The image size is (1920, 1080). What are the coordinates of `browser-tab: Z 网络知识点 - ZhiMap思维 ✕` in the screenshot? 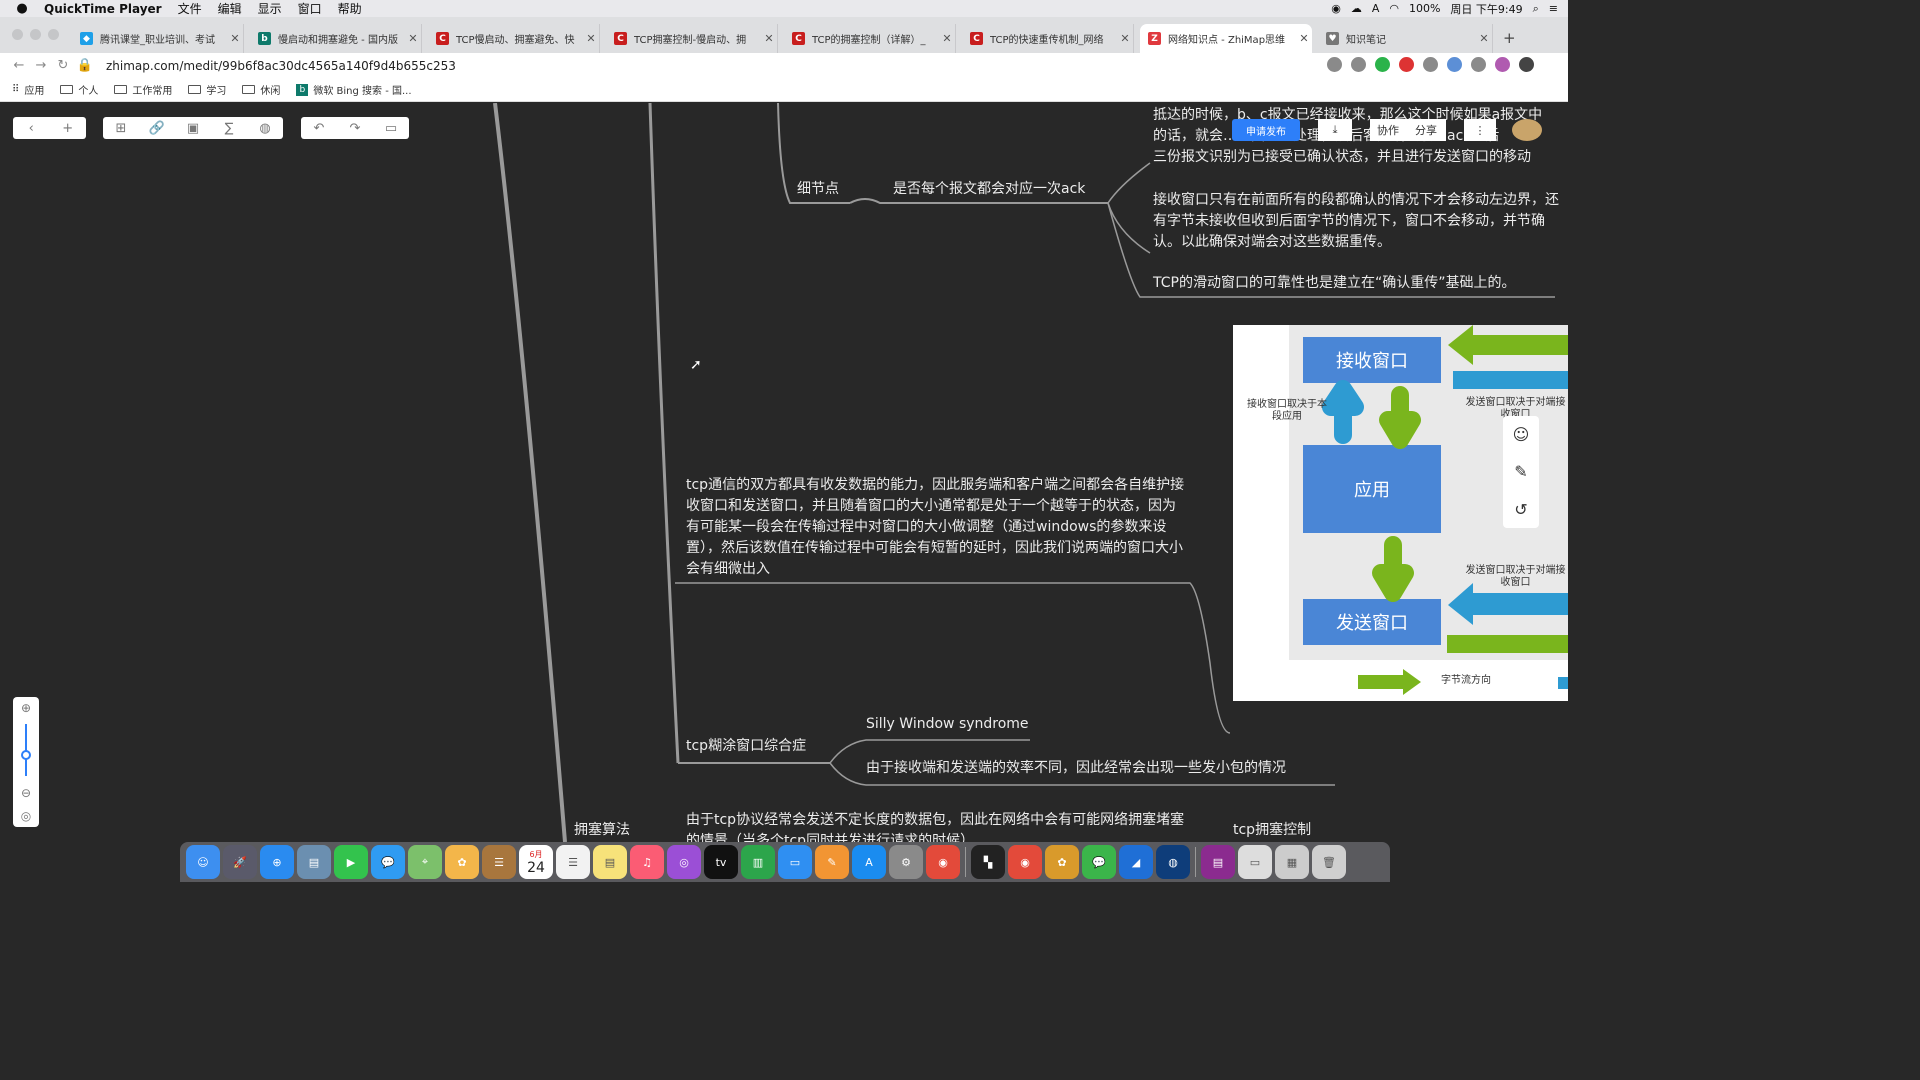 It's located at (1226, 38).